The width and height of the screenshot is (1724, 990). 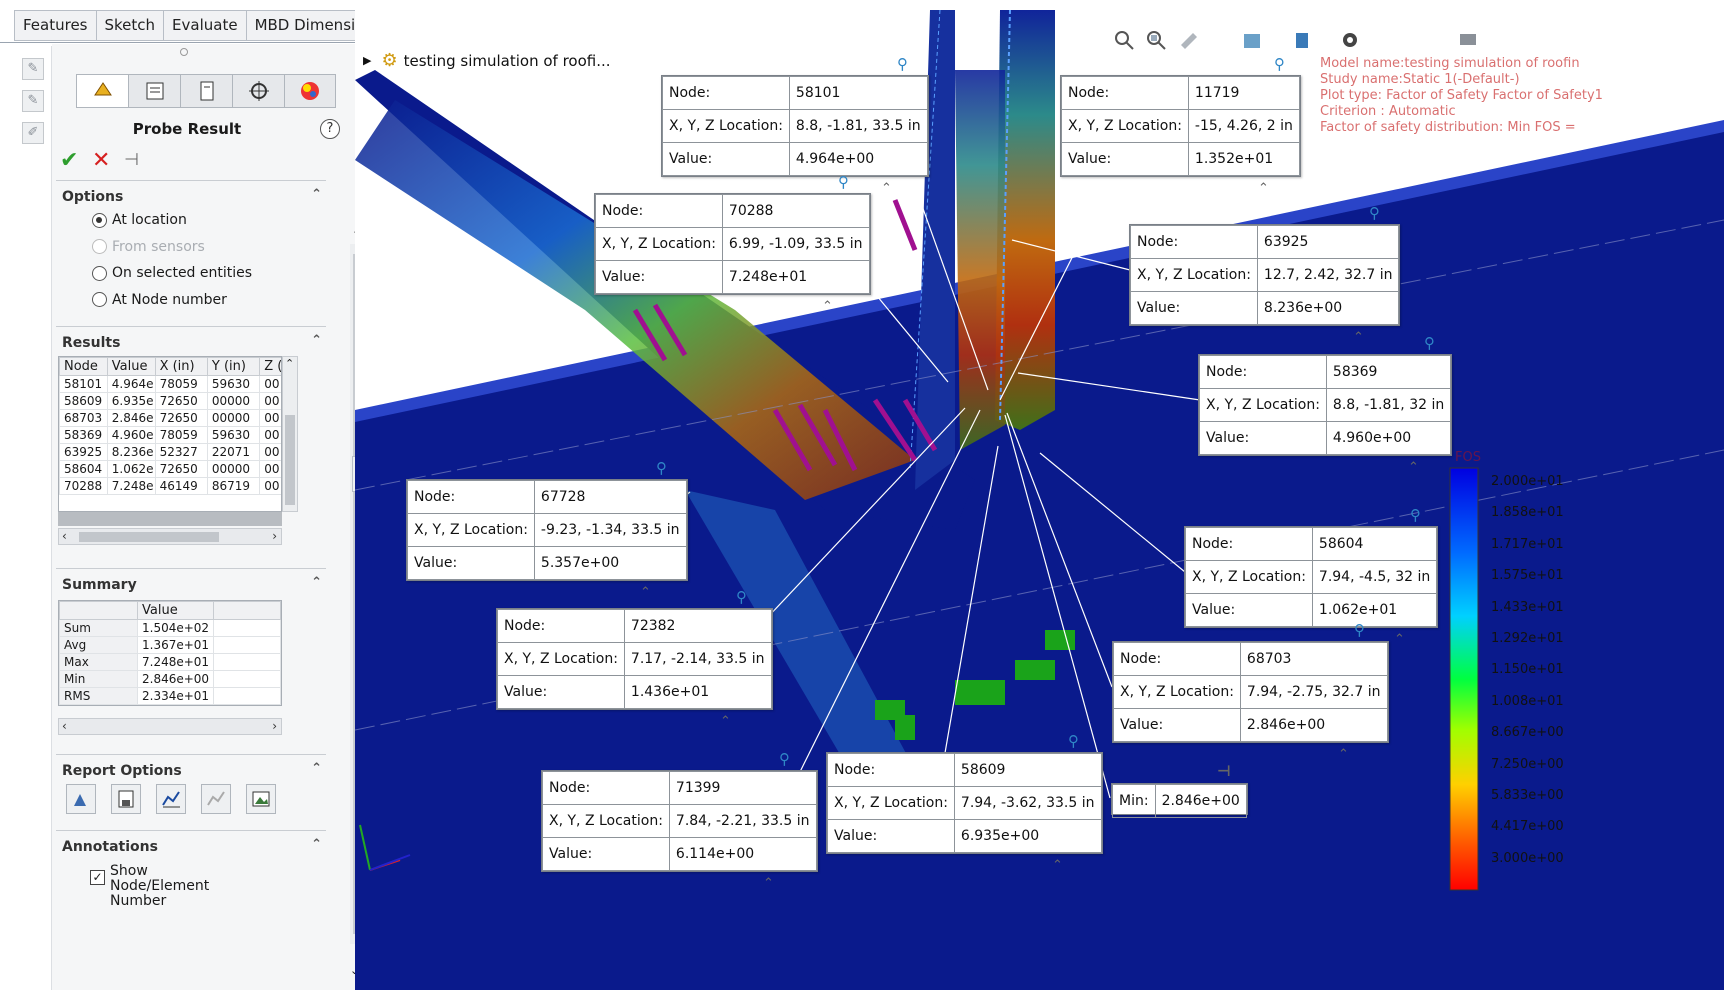 I want to click on edit-icon: ✎, so click(x=33, y=101).